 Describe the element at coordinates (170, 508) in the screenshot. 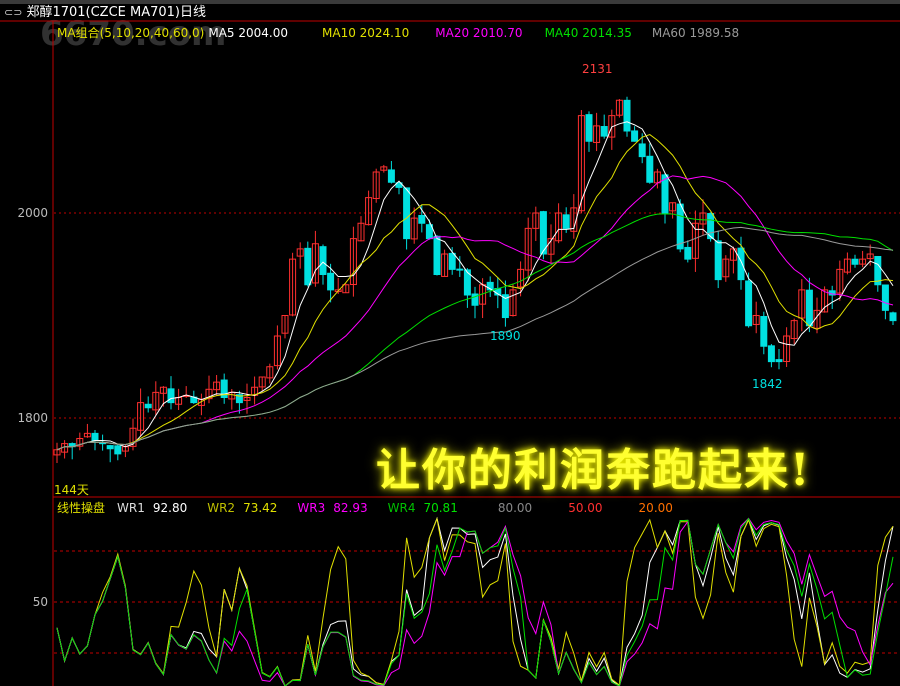

I see `wr1-value: 92.80` at that location.